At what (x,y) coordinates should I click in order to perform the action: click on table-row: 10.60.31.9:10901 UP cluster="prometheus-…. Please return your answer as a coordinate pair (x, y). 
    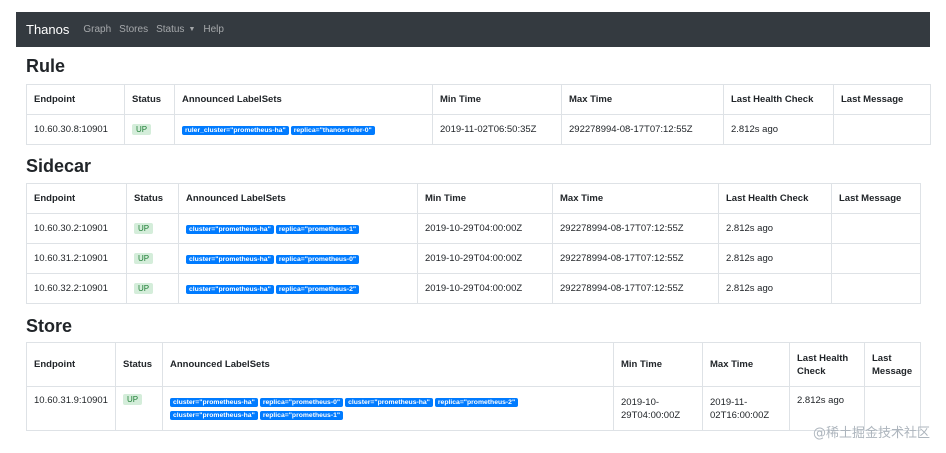
    Looking at the image, I should click on (473, 408).